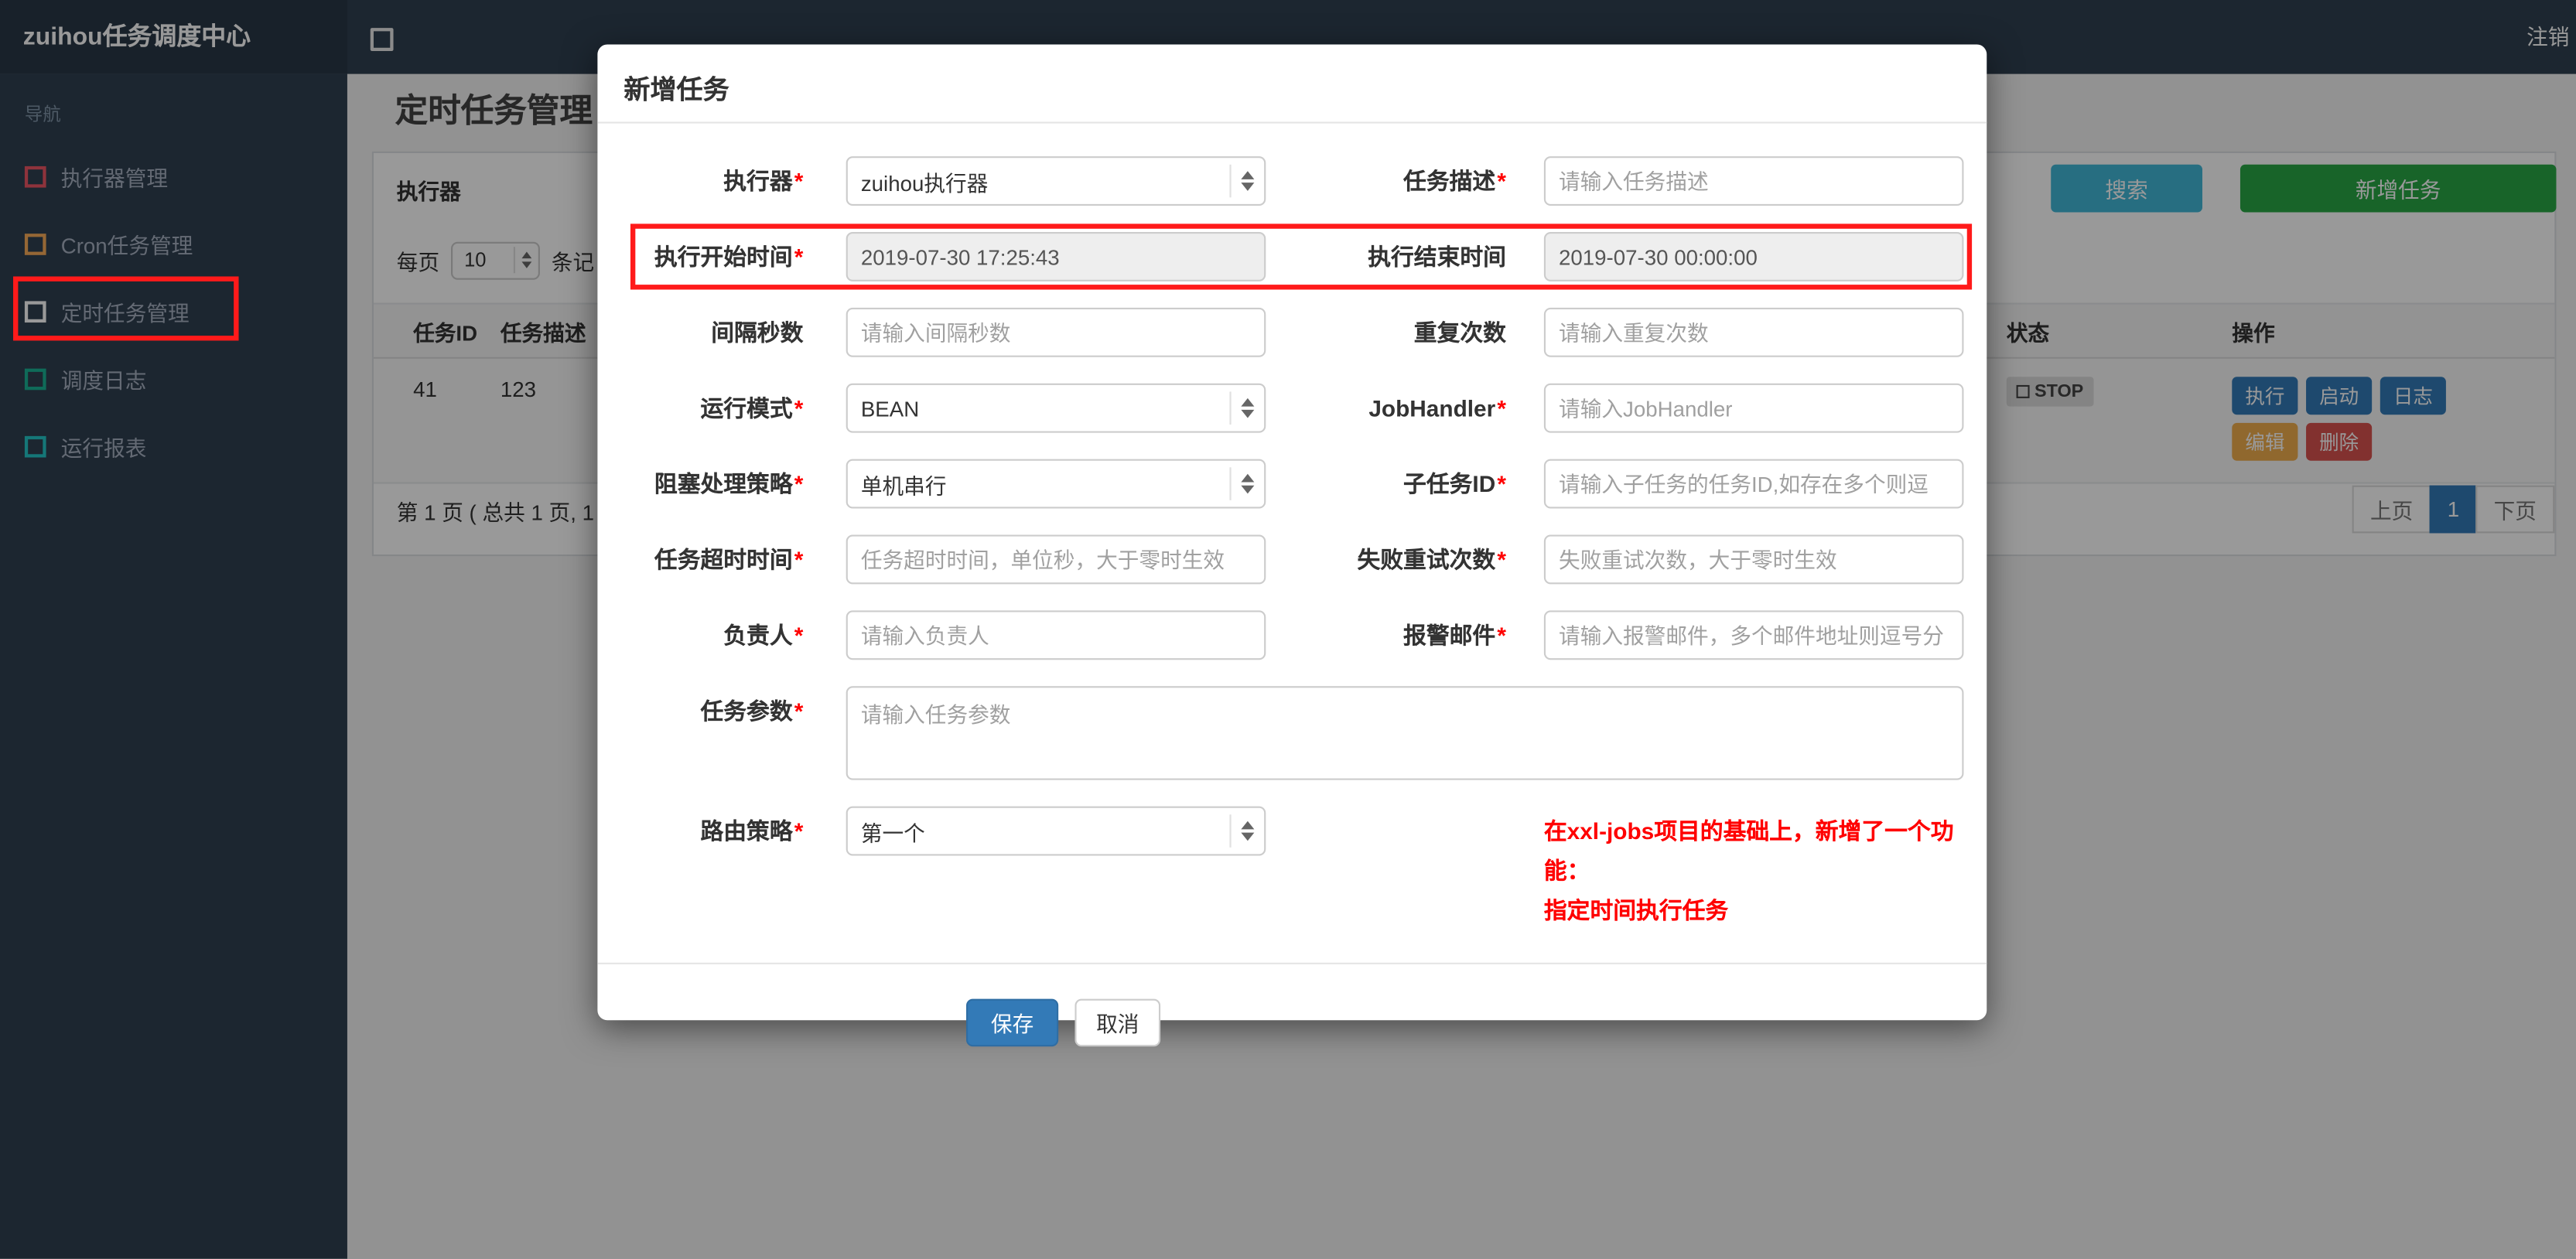 The image size is (2576, 1259). I want to click on job-handler-label: JobHandler *, so click(1437, 407).